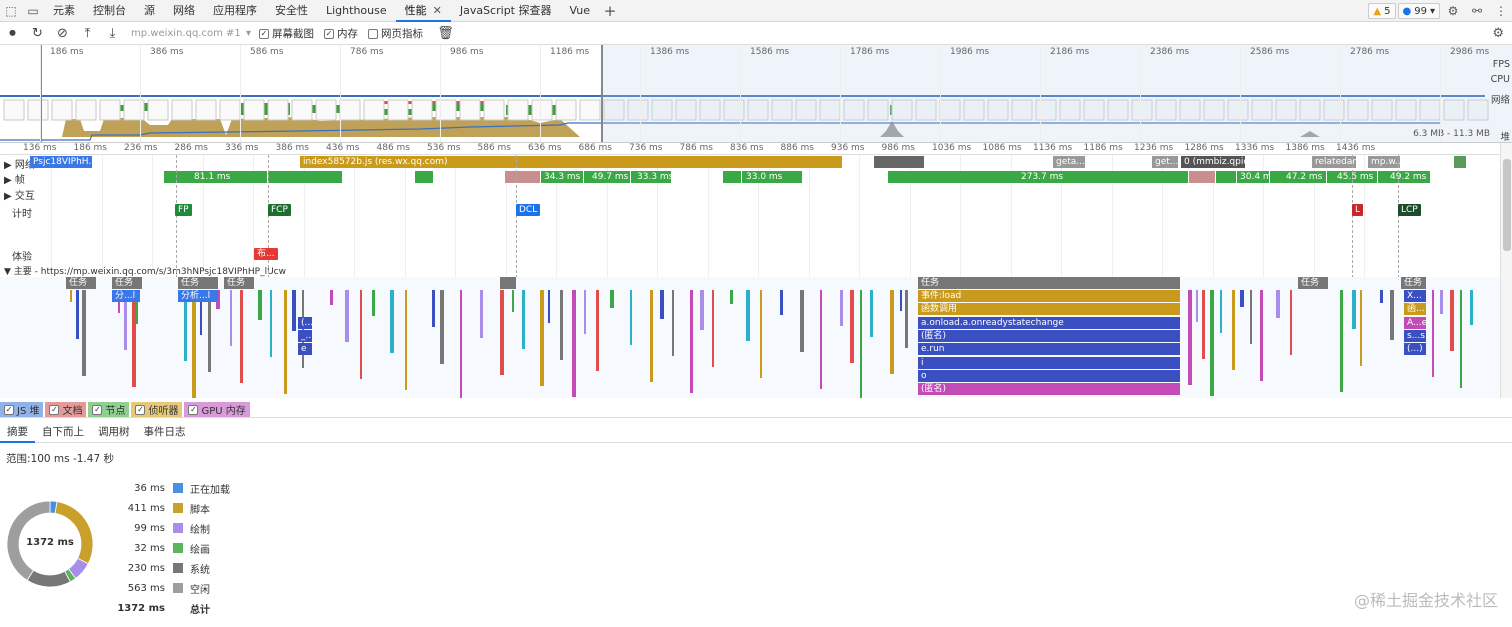 The image size is (1512, 627). I want to click on js-call-bar: s...s, so click(1415, 336).